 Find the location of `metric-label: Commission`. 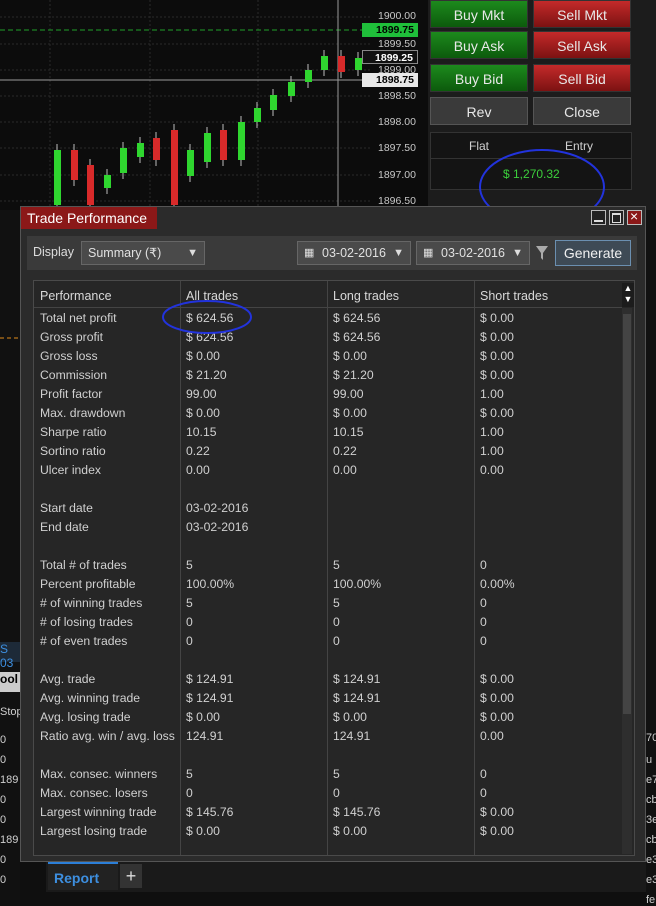

metric-label: Commission is located at coordinates (74, 375).